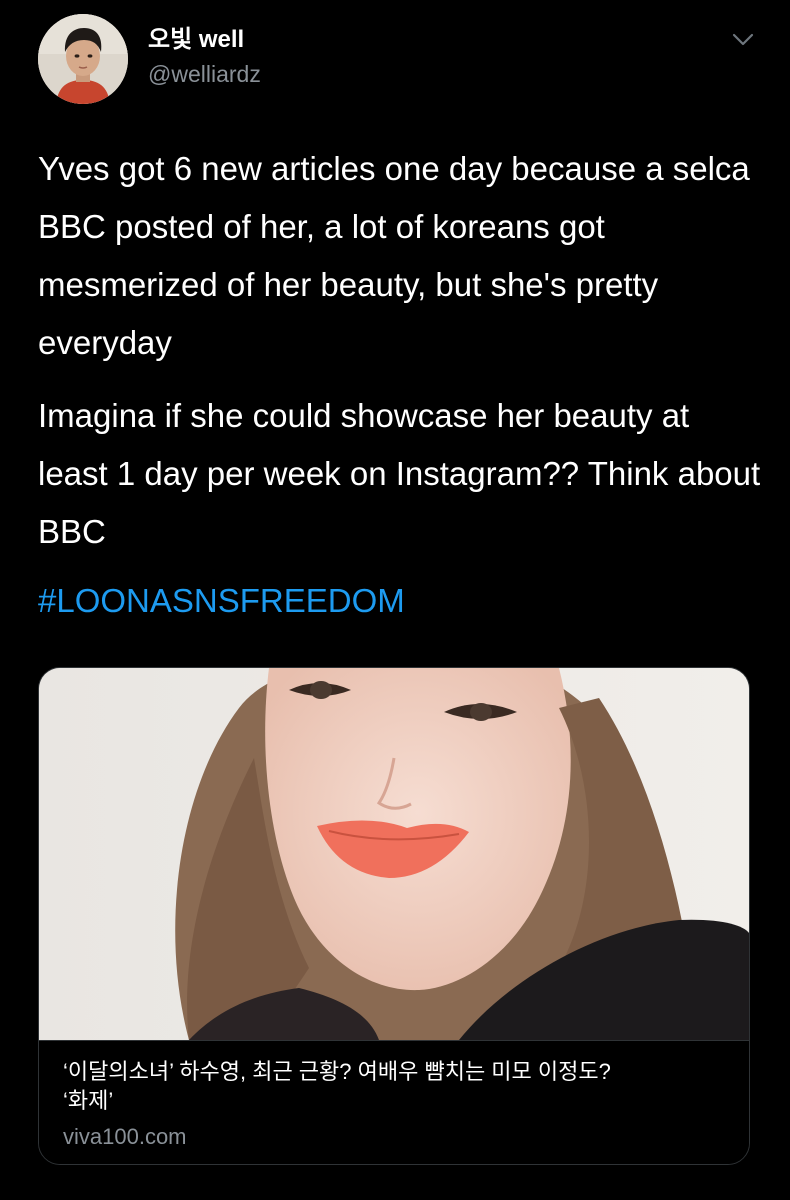  I want to click on avatar-photo, so click(83, 59).